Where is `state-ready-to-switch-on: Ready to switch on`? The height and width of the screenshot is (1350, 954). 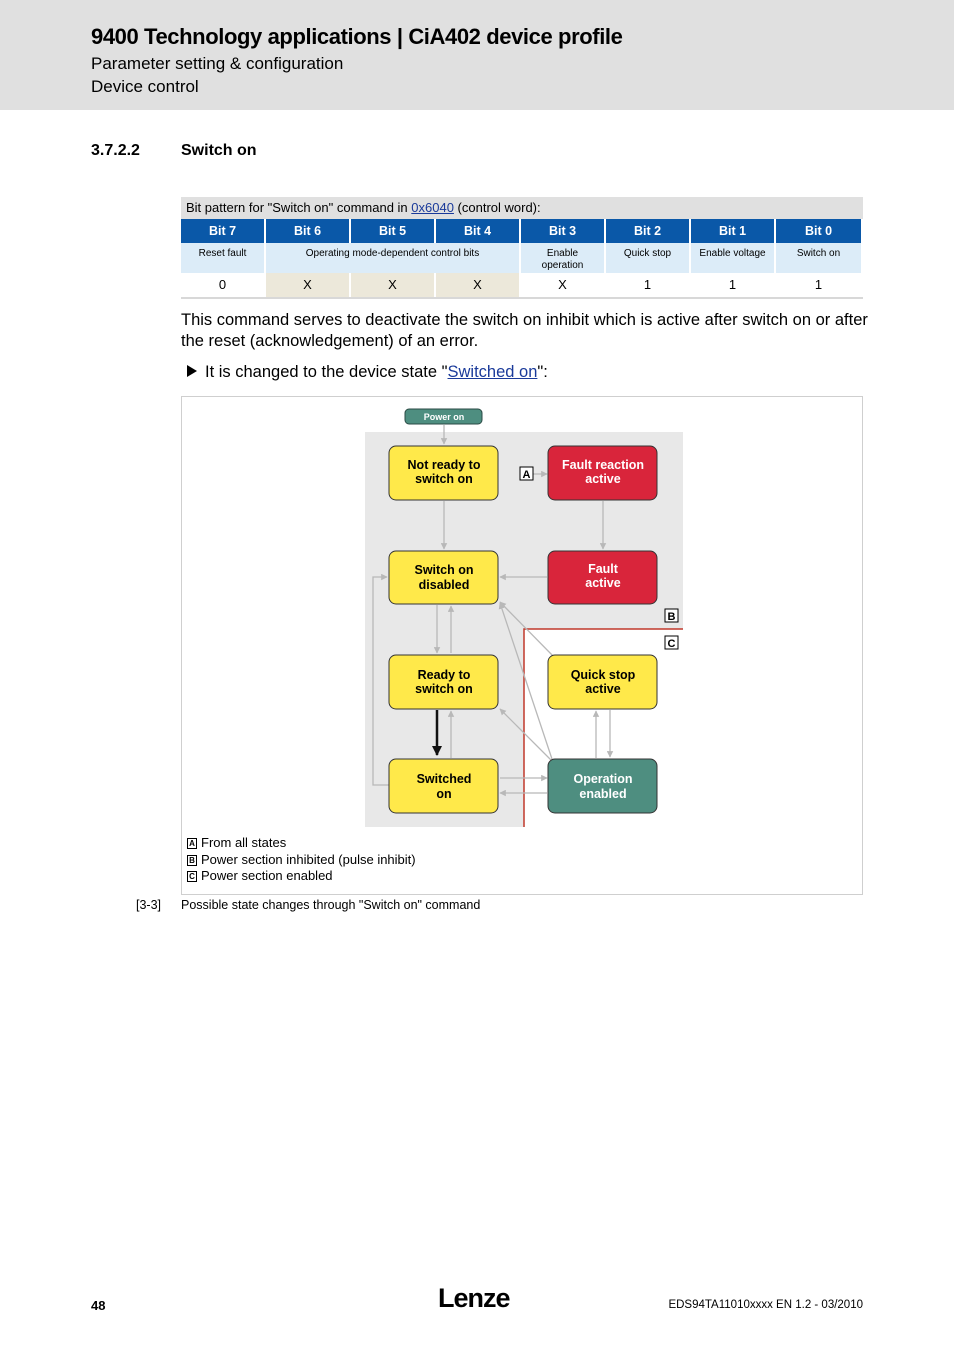
state-ready-to-switch-on: Ready to switch on is located at coordinates (443, 682).